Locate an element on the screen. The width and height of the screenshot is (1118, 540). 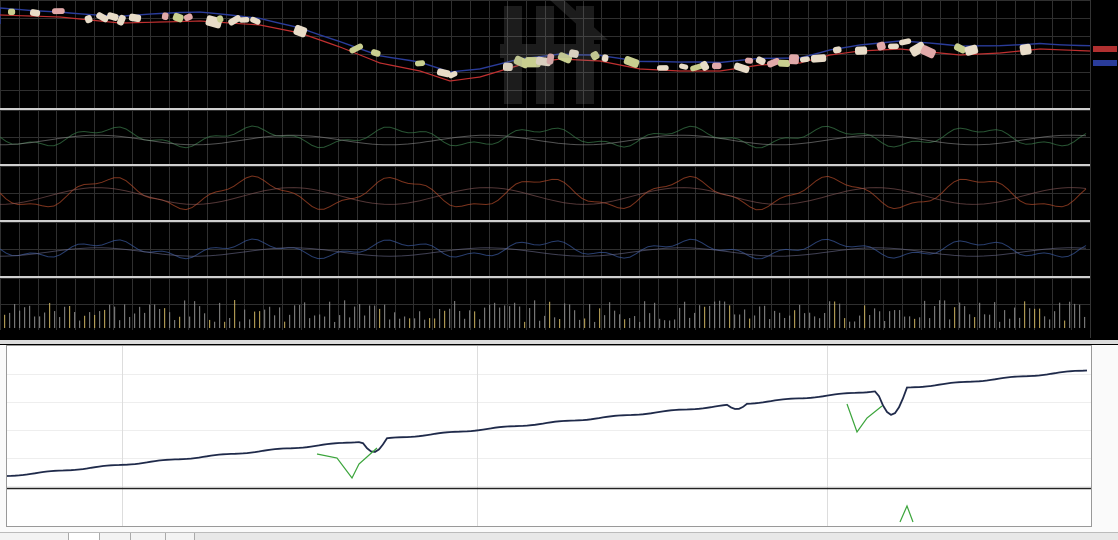
time-axis is located at coordinates (545, 335).